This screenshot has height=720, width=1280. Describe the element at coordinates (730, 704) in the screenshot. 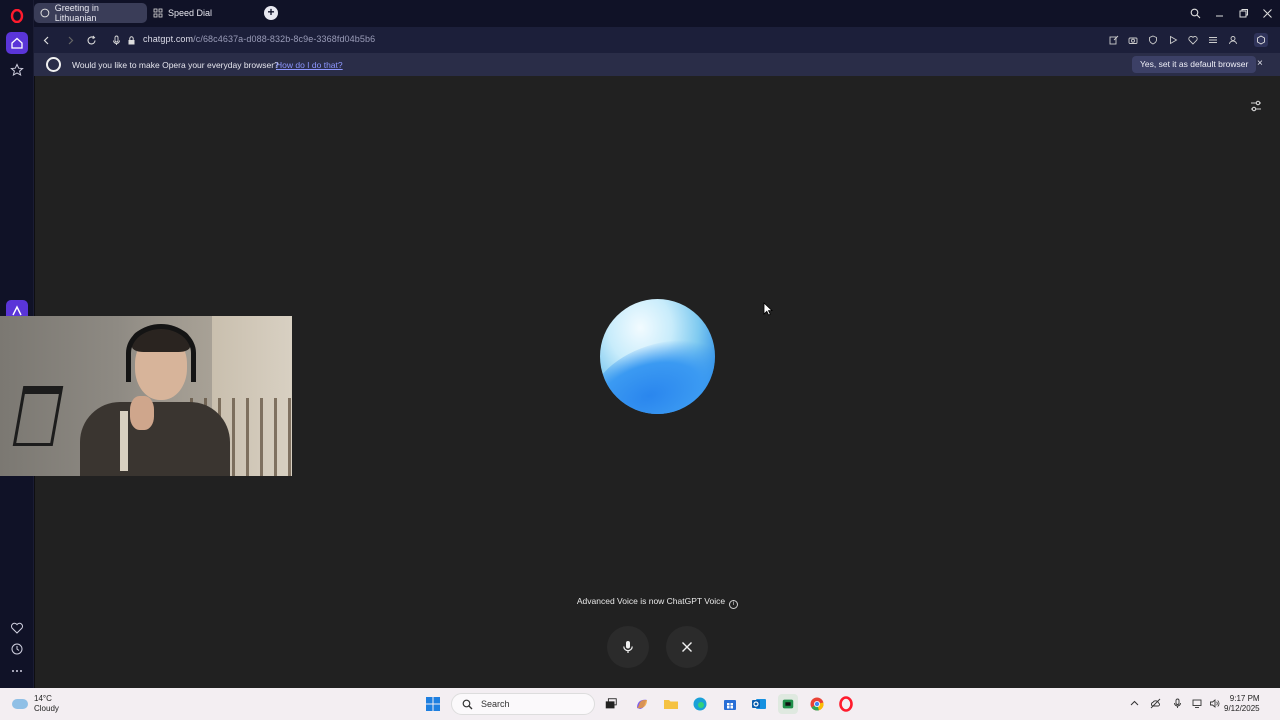

I see `store-icon` at that location.